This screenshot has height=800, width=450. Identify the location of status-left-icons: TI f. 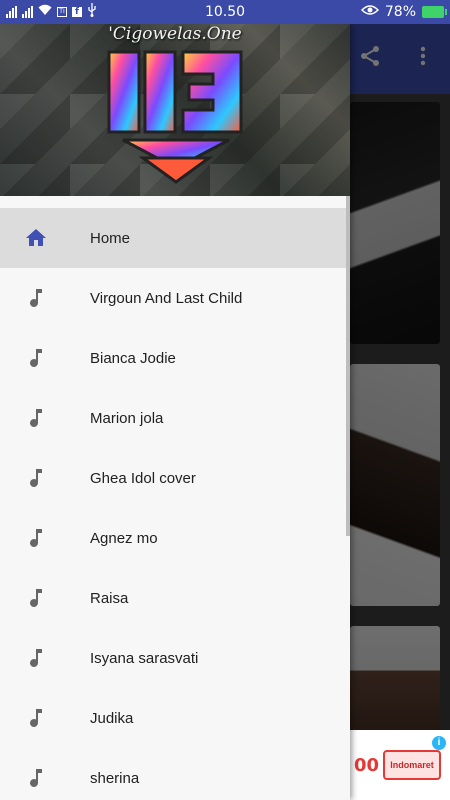
(48, 12).